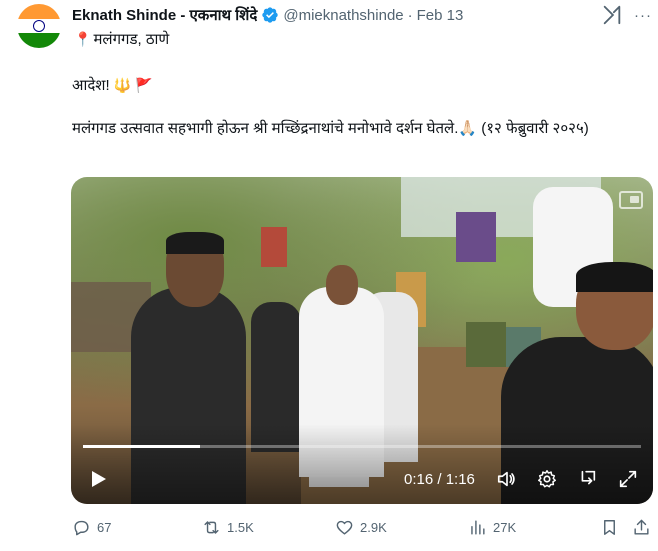 The image size is (658, 551). Describe the element at coordinates (211, 527) in the screenshot. I see `repost-icon` at that location.